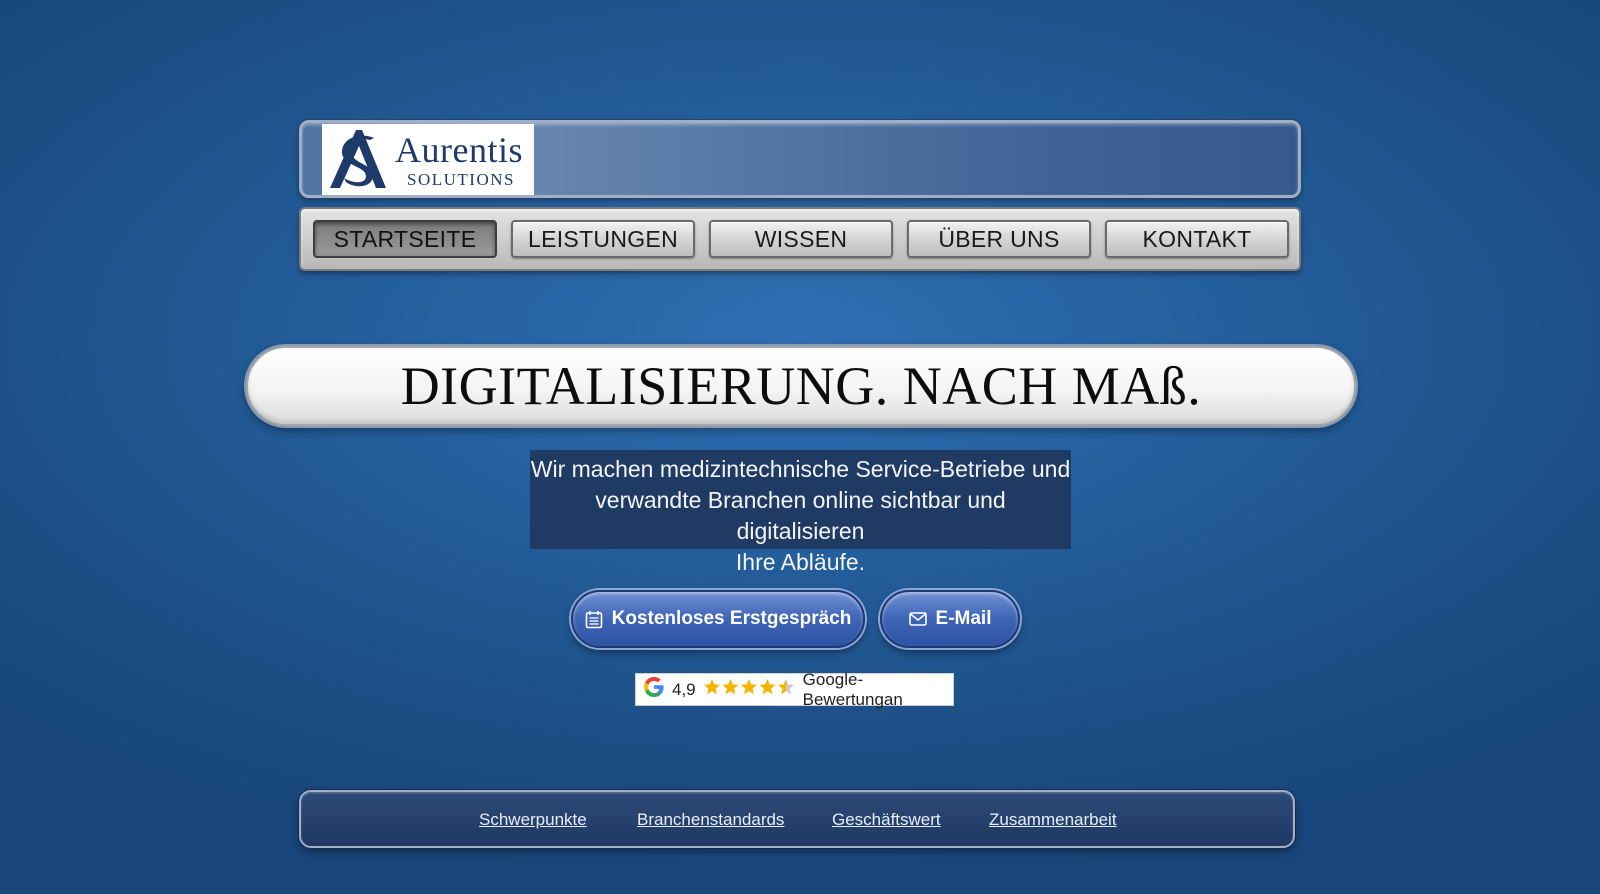 The width and height of the screenshot is (1600, 894). Describe the element at coordinates (358, 159) in the screenshot. I see `logo-monogram-icon` at that location.